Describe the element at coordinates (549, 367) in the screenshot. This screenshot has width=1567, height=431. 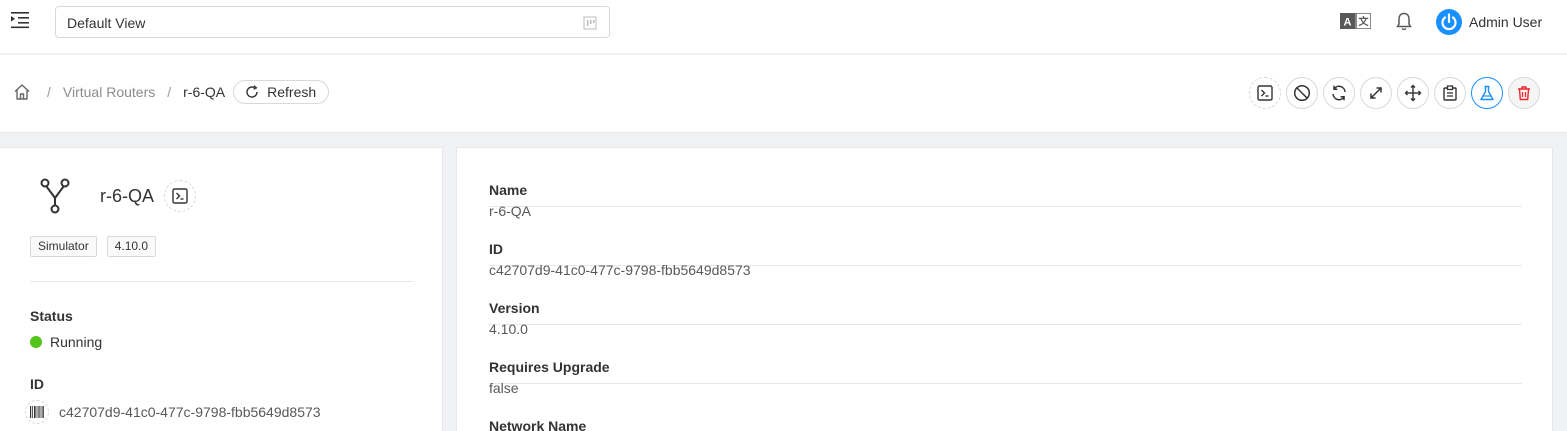
I see `detail-key: Requires Upgrade` at that location.